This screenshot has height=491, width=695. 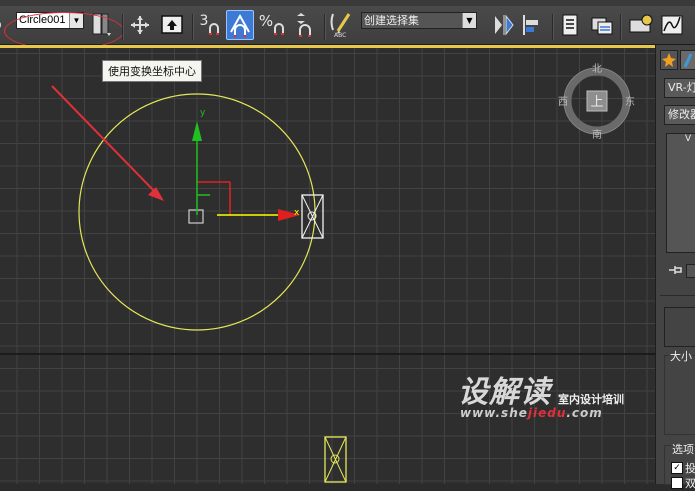 I want to click on keyboard-shortcut-icon, so click(x=172, y=25).